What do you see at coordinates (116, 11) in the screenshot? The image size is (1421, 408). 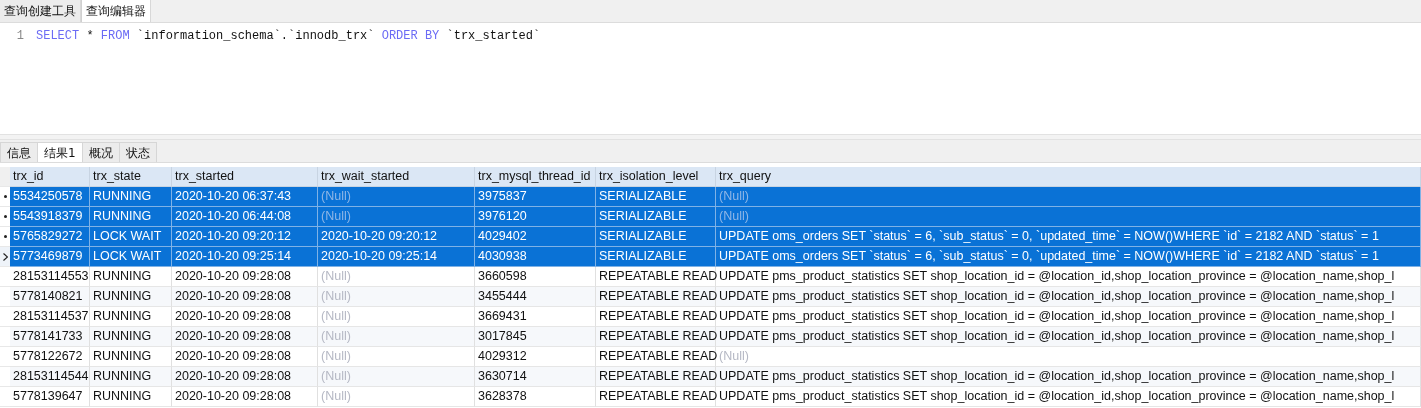 I see `editor-tab: 查询编辑器` at bounding box center [116, 11].